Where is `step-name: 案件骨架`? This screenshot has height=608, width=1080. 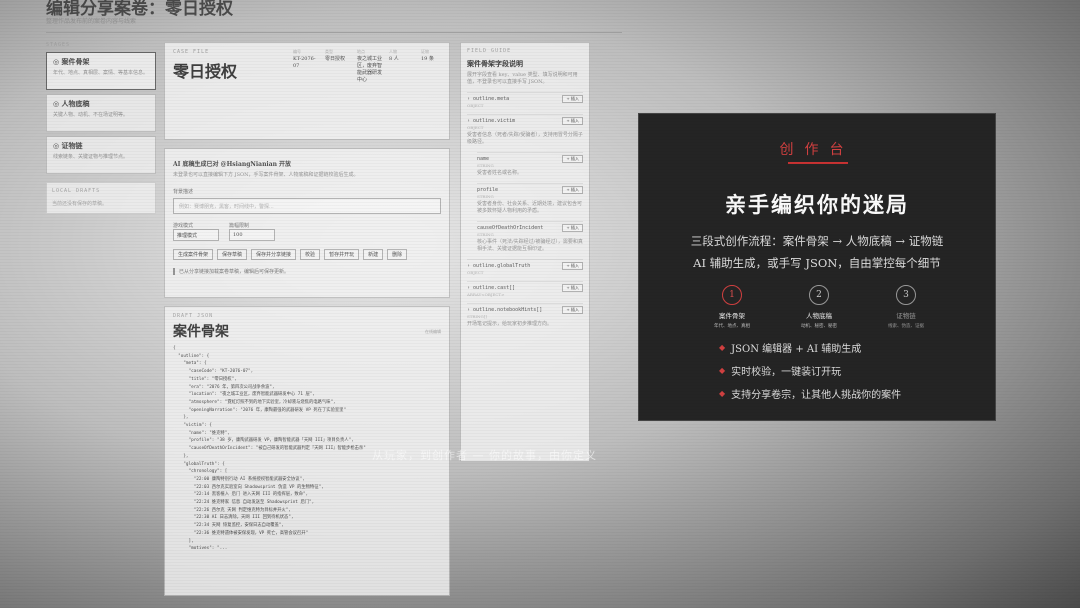 step-name: 案件骨架 is located at coordinates (732, 316).